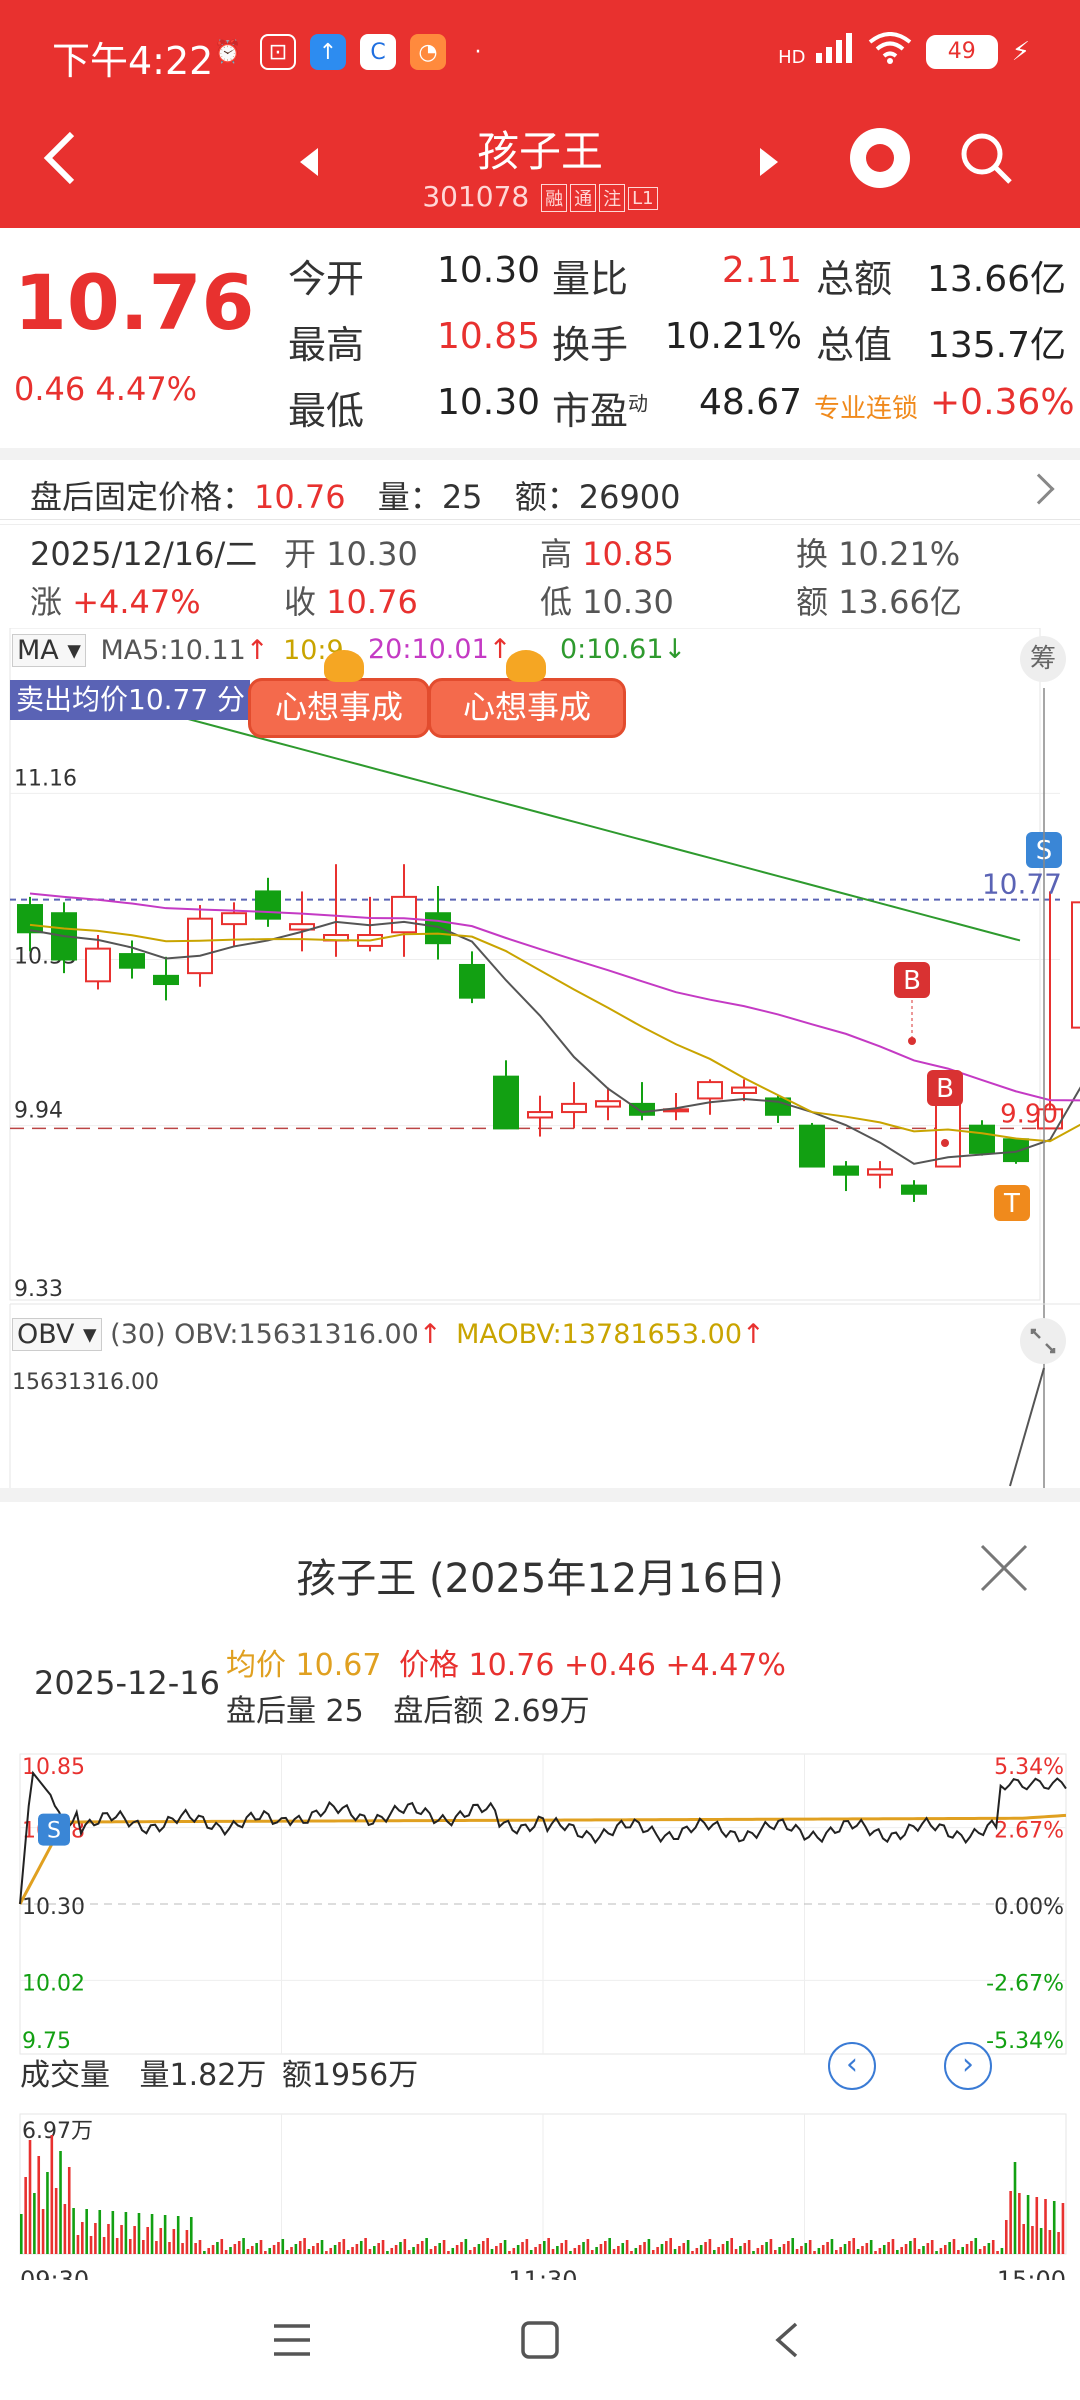 The width and height of the screenshot is (1080, 2400). Describe the element at coordinates (1020, 51) in the screenshot. I see `charging-icon: ⚡` at that location.